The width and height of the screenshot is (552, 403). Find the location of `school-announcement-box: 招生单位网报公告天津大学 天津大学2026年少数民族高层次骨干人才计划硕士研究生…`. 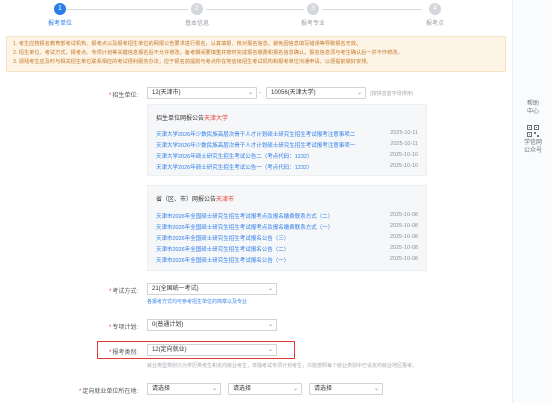

school-announcement-box: 招生单位网报公告天津大学 天津大学2026年少数民族高层次骨干人才计划硕士研究生… is located at coordinates (287, 140).